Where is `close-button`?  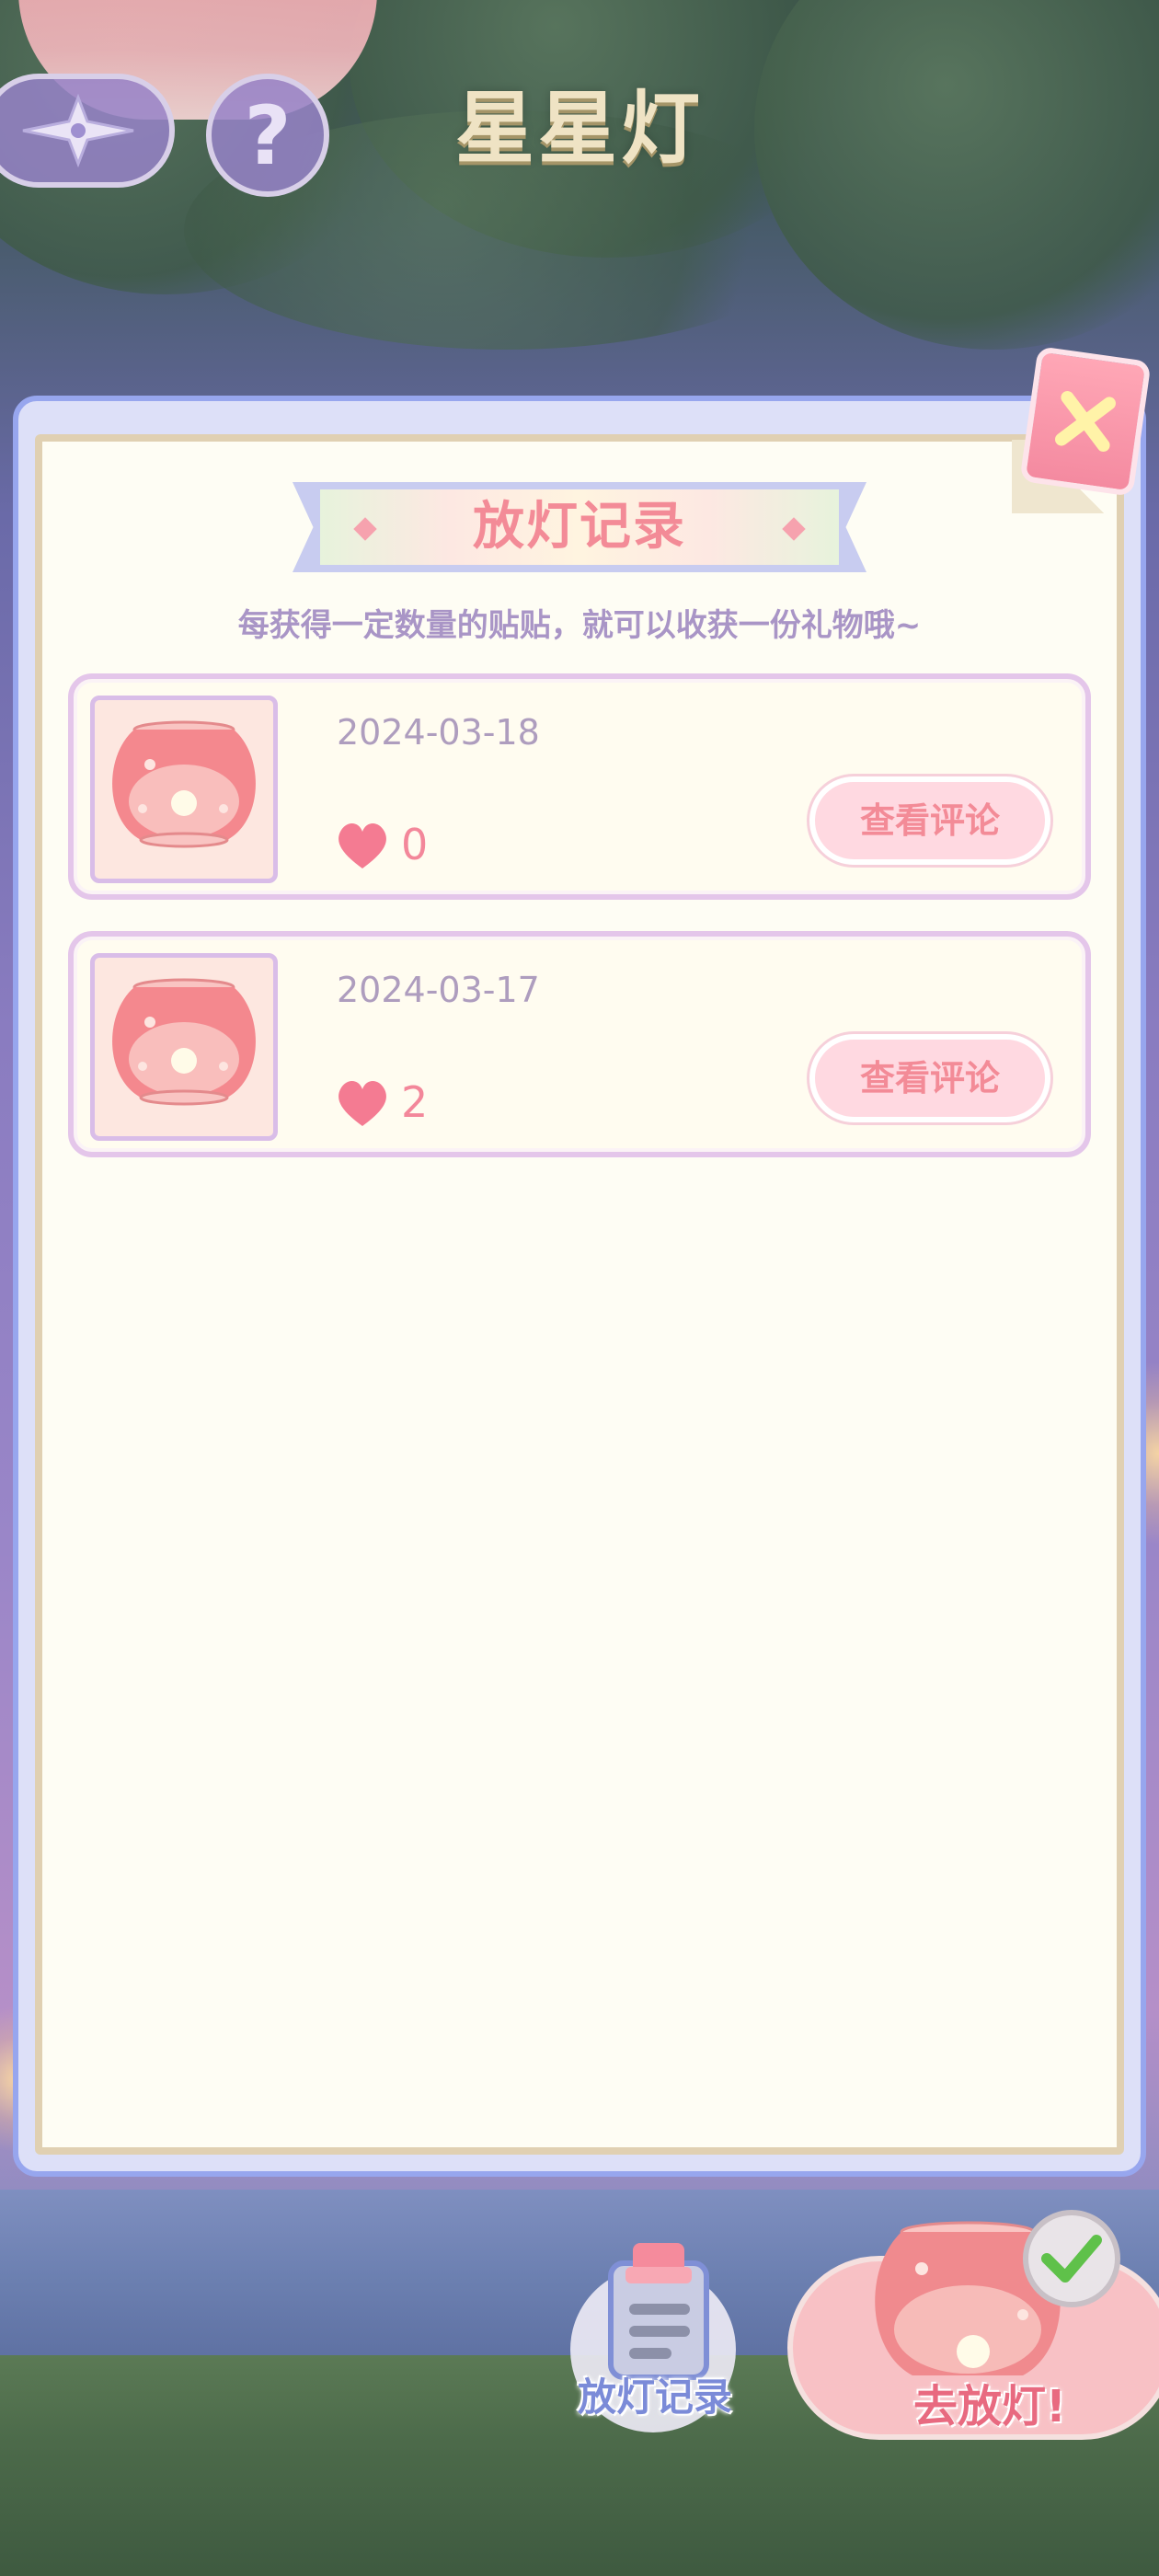
close-button is located at coordinates (1085, 421).